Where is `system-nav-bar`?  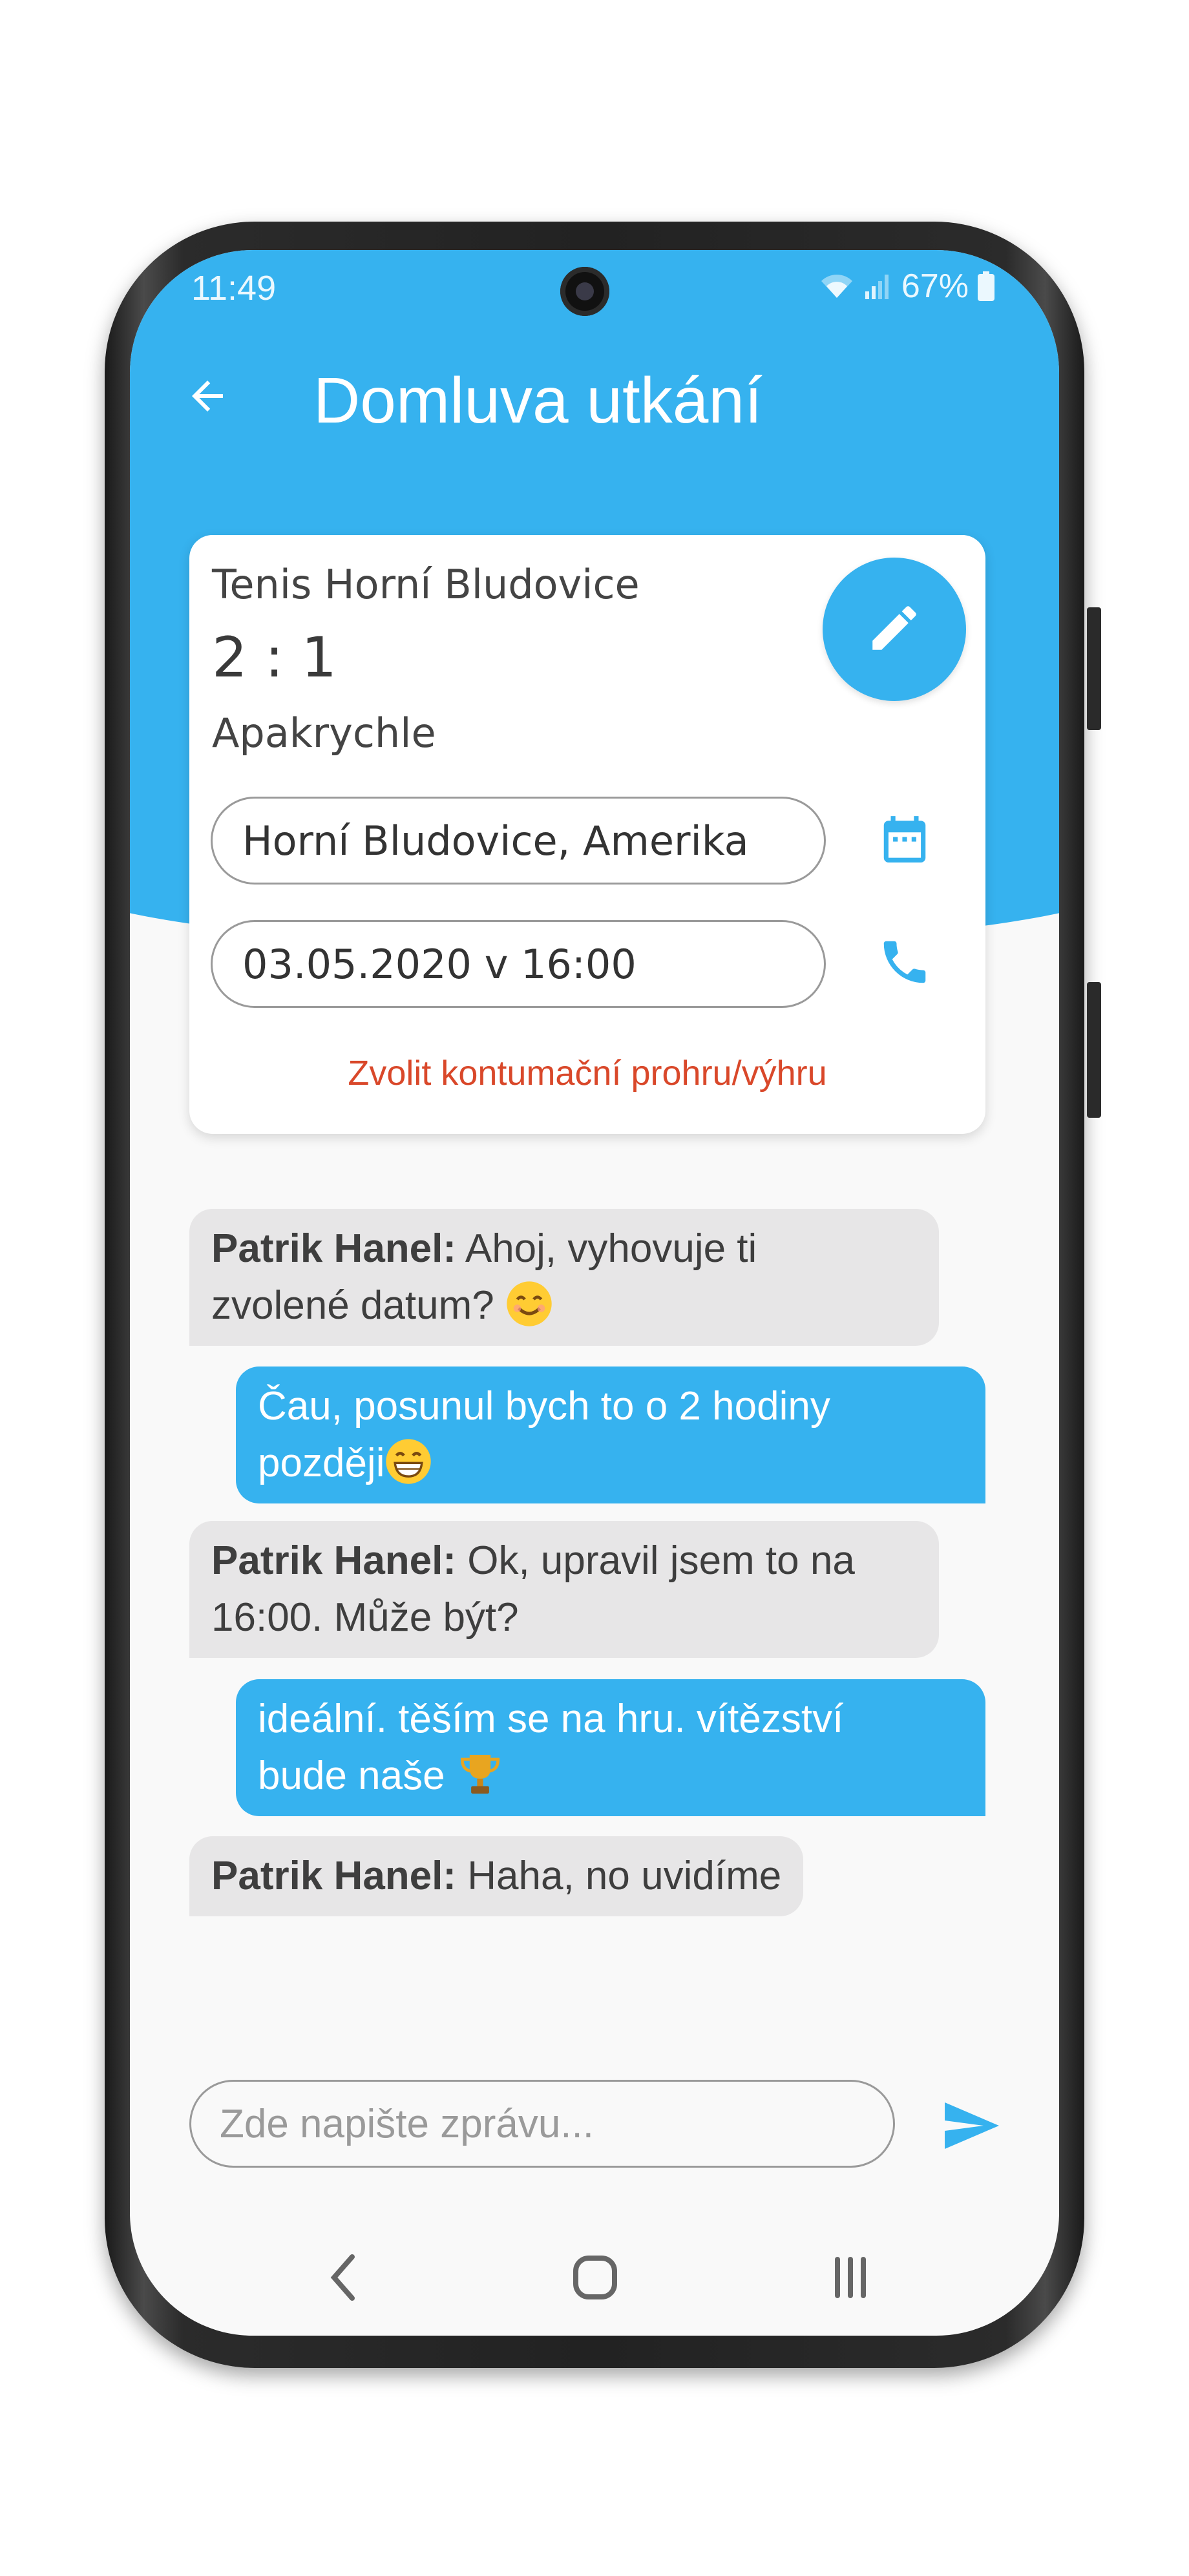
system-nav-bar is located at coordinates (594, 2278).